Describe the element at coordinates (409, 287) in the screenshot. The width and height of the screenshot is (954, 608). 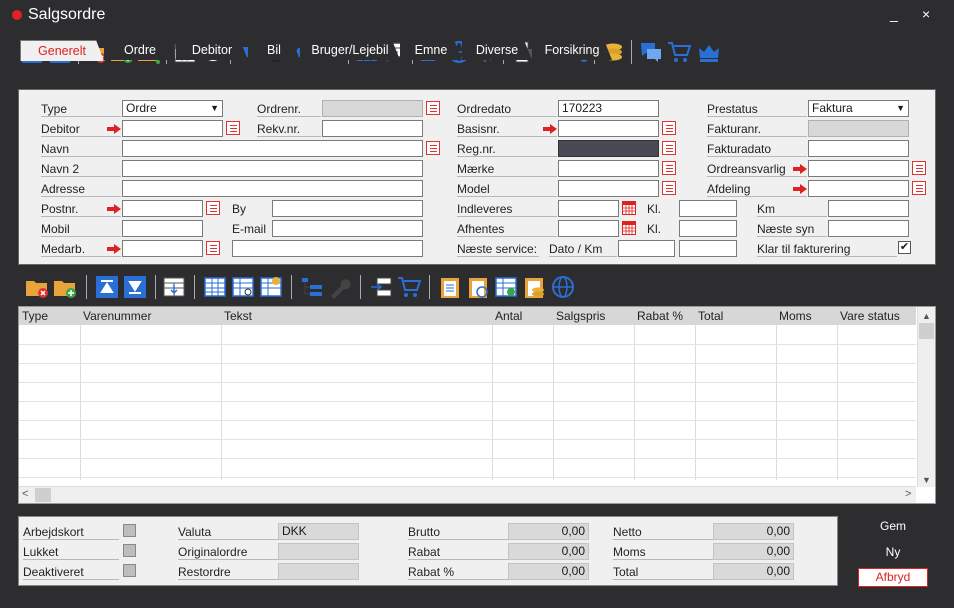
I see `cart-line-icon` at that location.